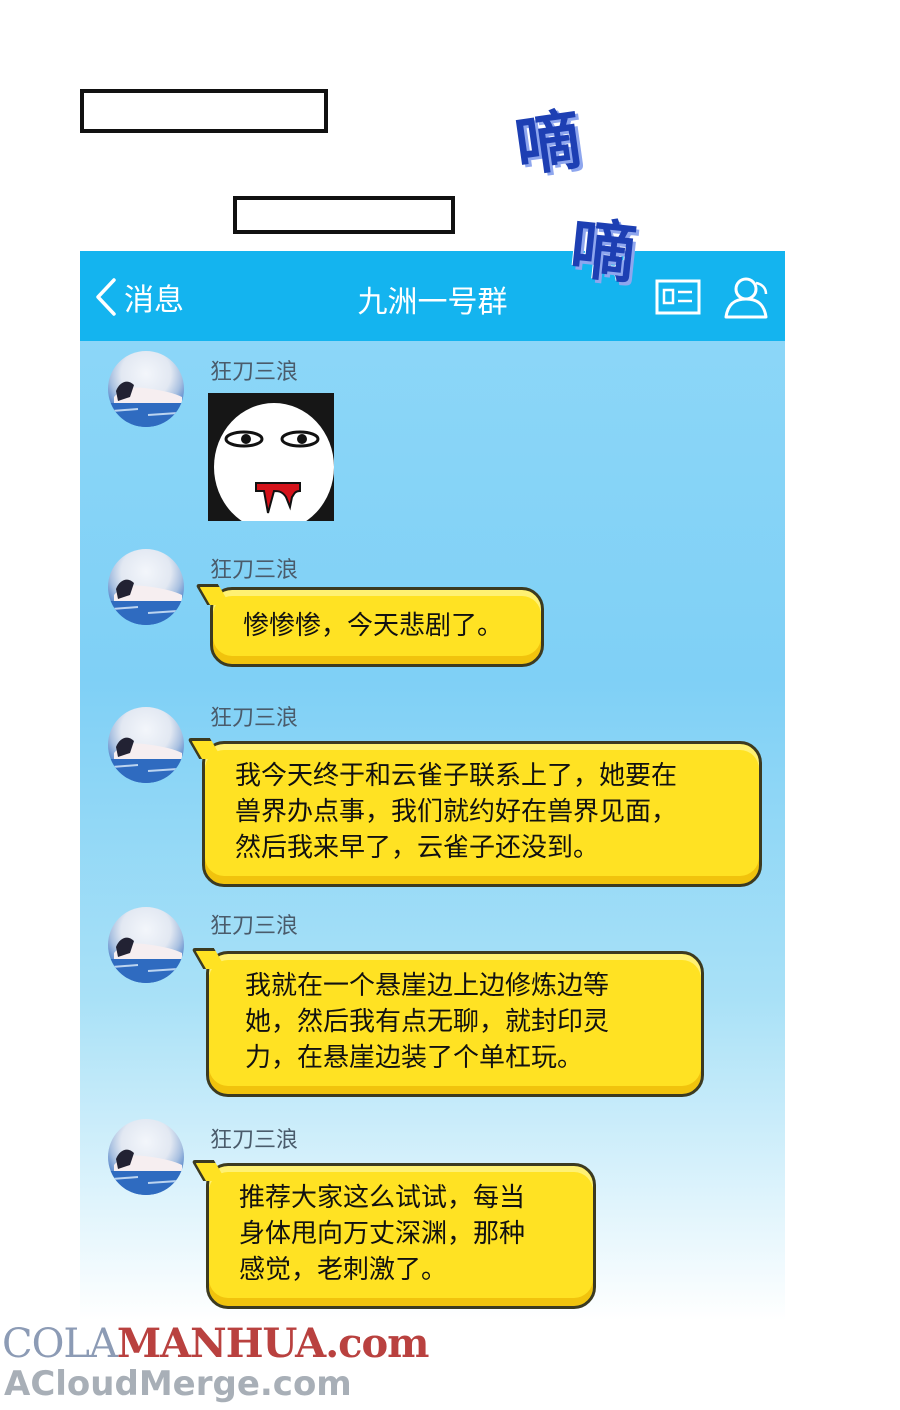 The height and width of the screenshot is (1410, 900). What do you see at coordinates (382, 1234) in the screenshot?
I see `message-text: 推荐大家这么试试，每当 身体甩向万丈深渊，那种 感觉，老刺激了。` at bounding box center [382, 1234].